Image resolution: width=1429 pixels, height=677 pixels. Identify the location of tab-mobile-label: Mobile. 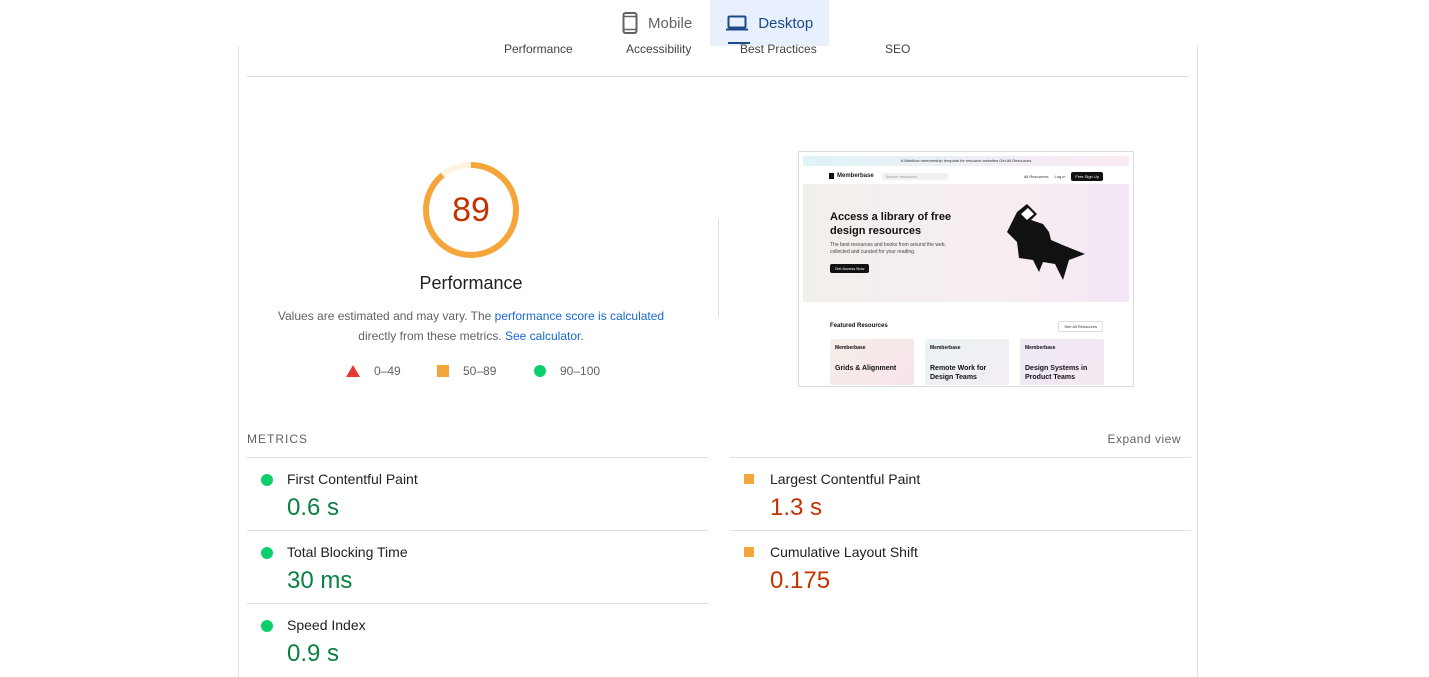
(670, 23).